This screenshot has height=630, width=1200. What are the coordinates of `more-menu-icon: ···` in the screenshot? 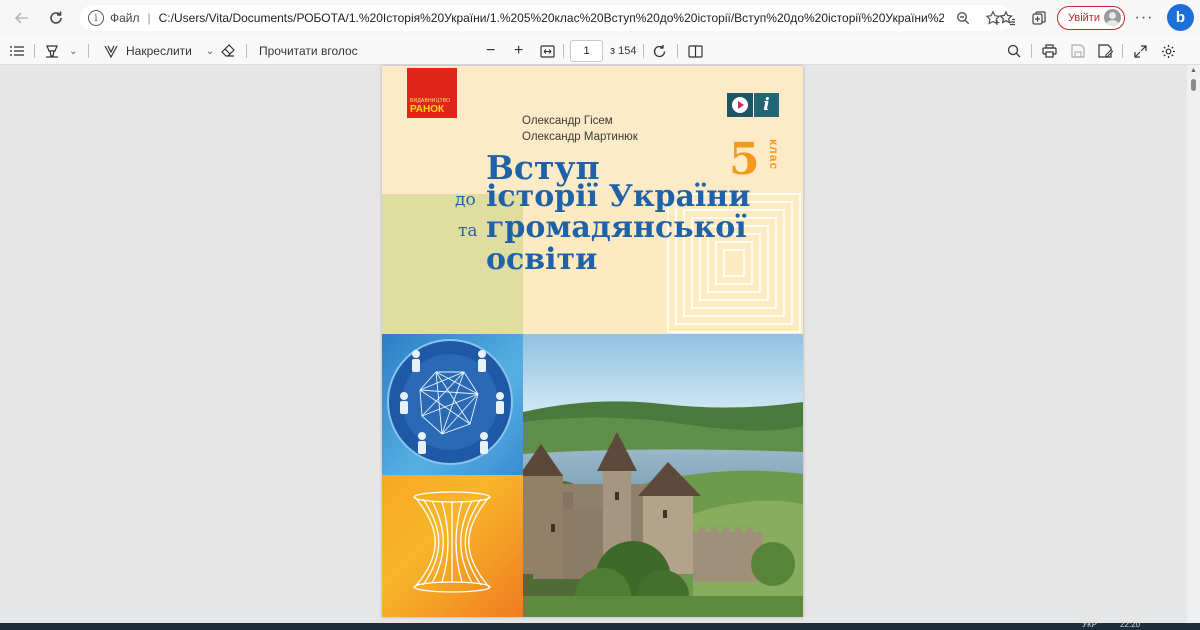 It's located at (1144, 18).